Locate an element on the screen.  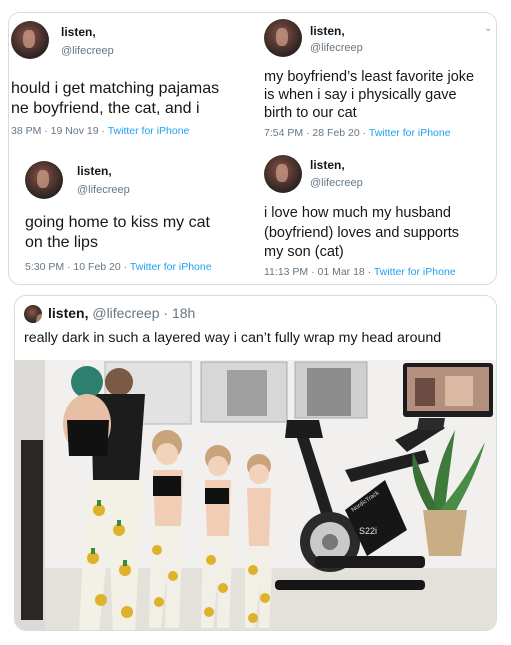
timestamp: 5:30 PM · 10 Feb 20 · is located at coordinates (77, 267).